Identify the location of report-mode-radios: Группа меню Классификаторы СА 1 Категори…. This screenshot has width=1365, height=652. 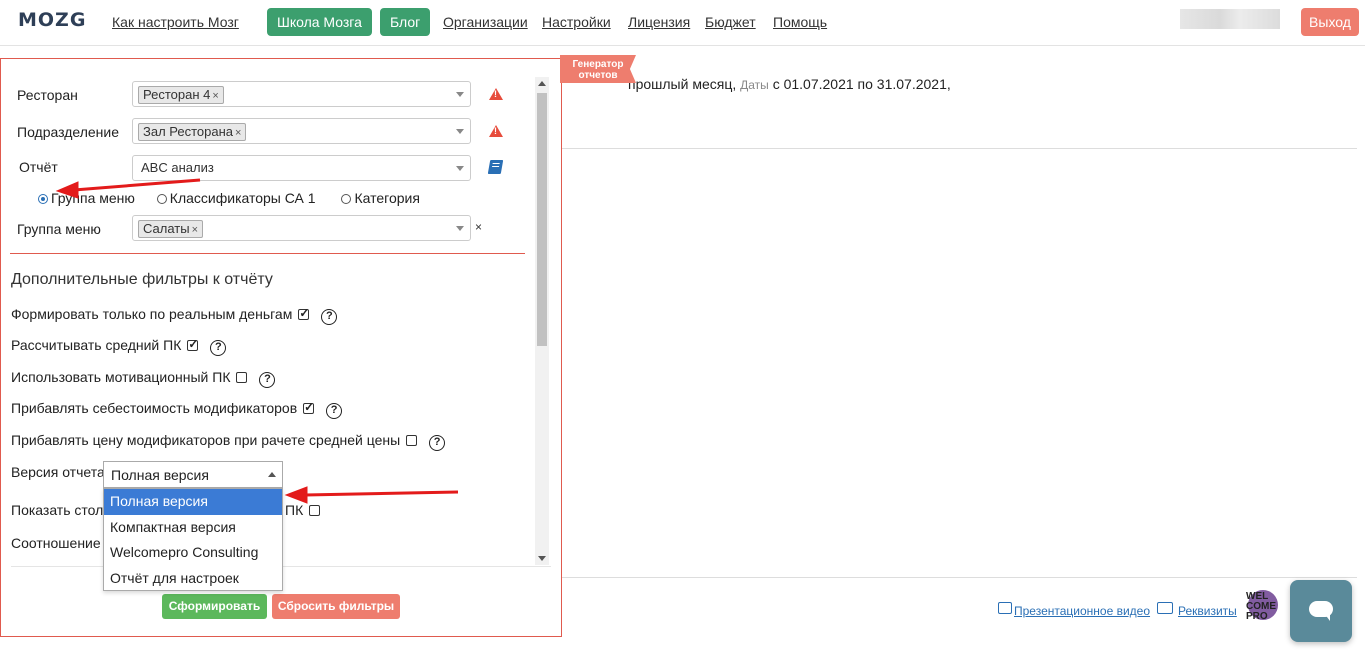
(229, 198).